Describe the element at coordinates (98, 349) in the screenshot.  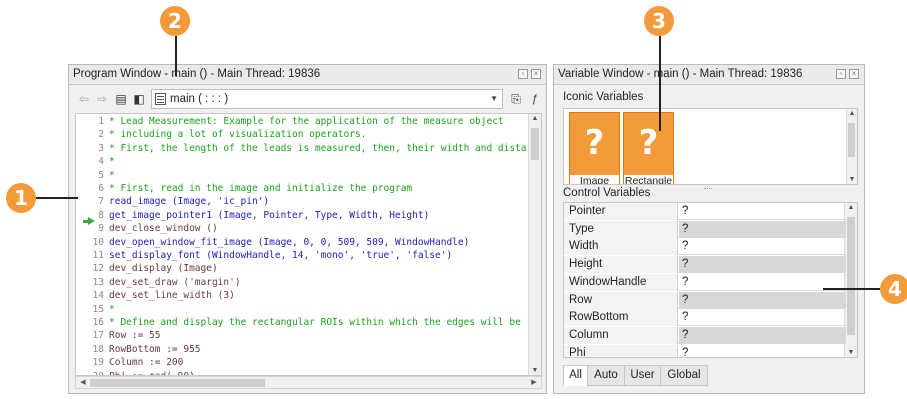
I see `line-number: 18` at that location.